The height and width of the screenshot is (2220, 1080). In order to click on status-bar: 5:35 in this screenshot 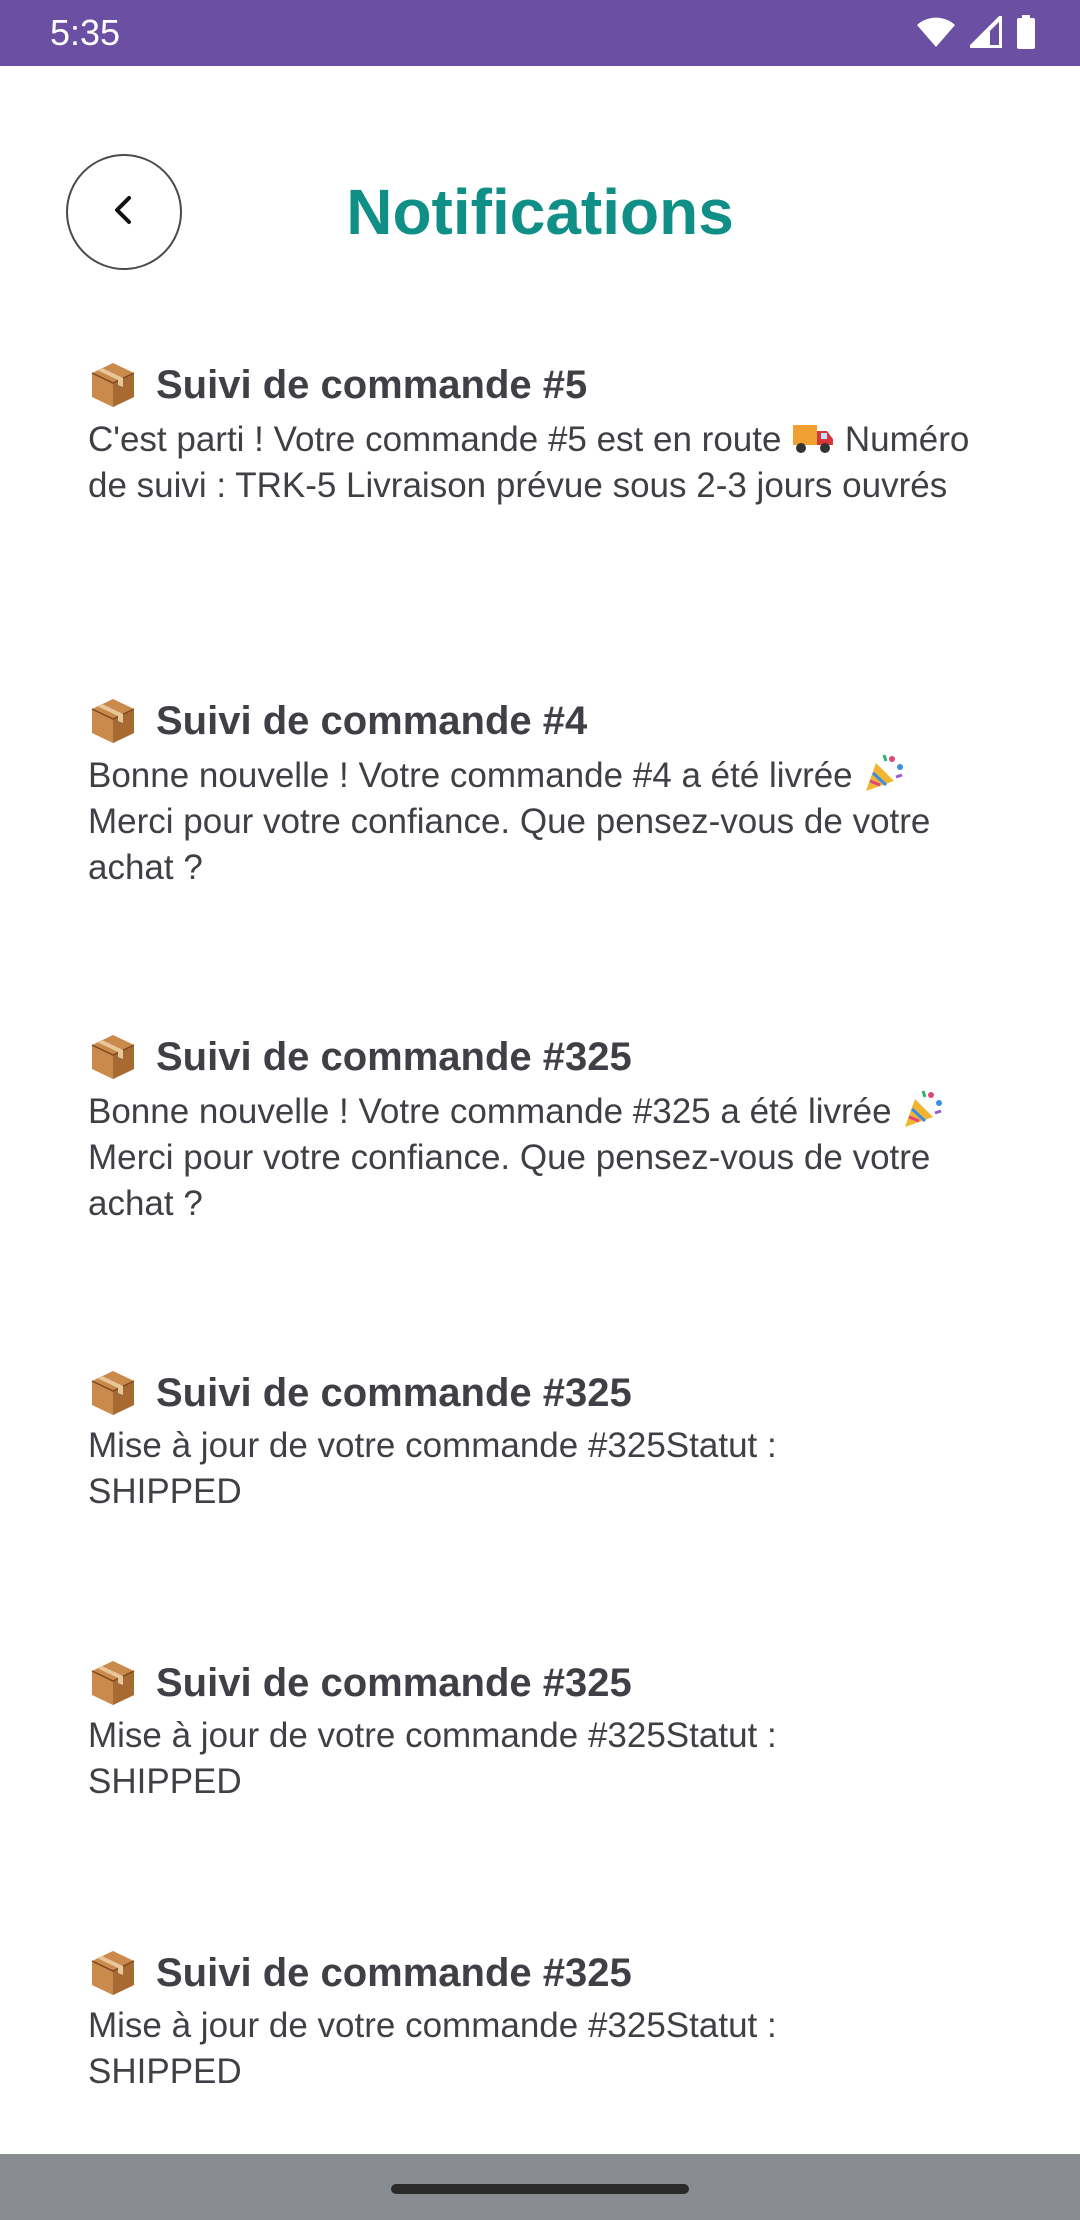, I will do `click(540, 33)`.